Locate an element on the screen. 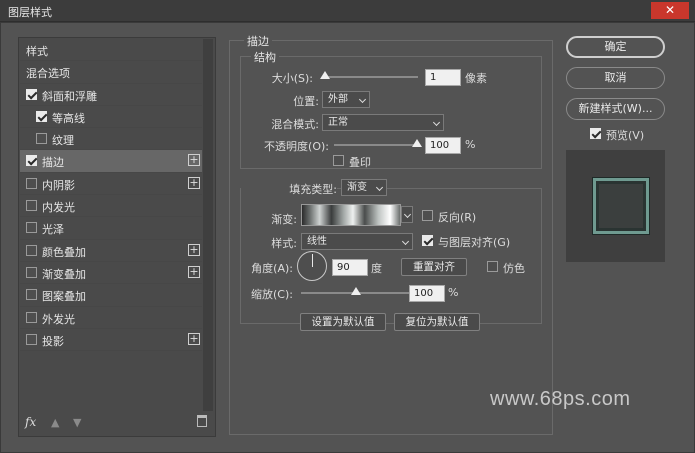  gradient-label: 渐变: is located at coordinates (284, 219).